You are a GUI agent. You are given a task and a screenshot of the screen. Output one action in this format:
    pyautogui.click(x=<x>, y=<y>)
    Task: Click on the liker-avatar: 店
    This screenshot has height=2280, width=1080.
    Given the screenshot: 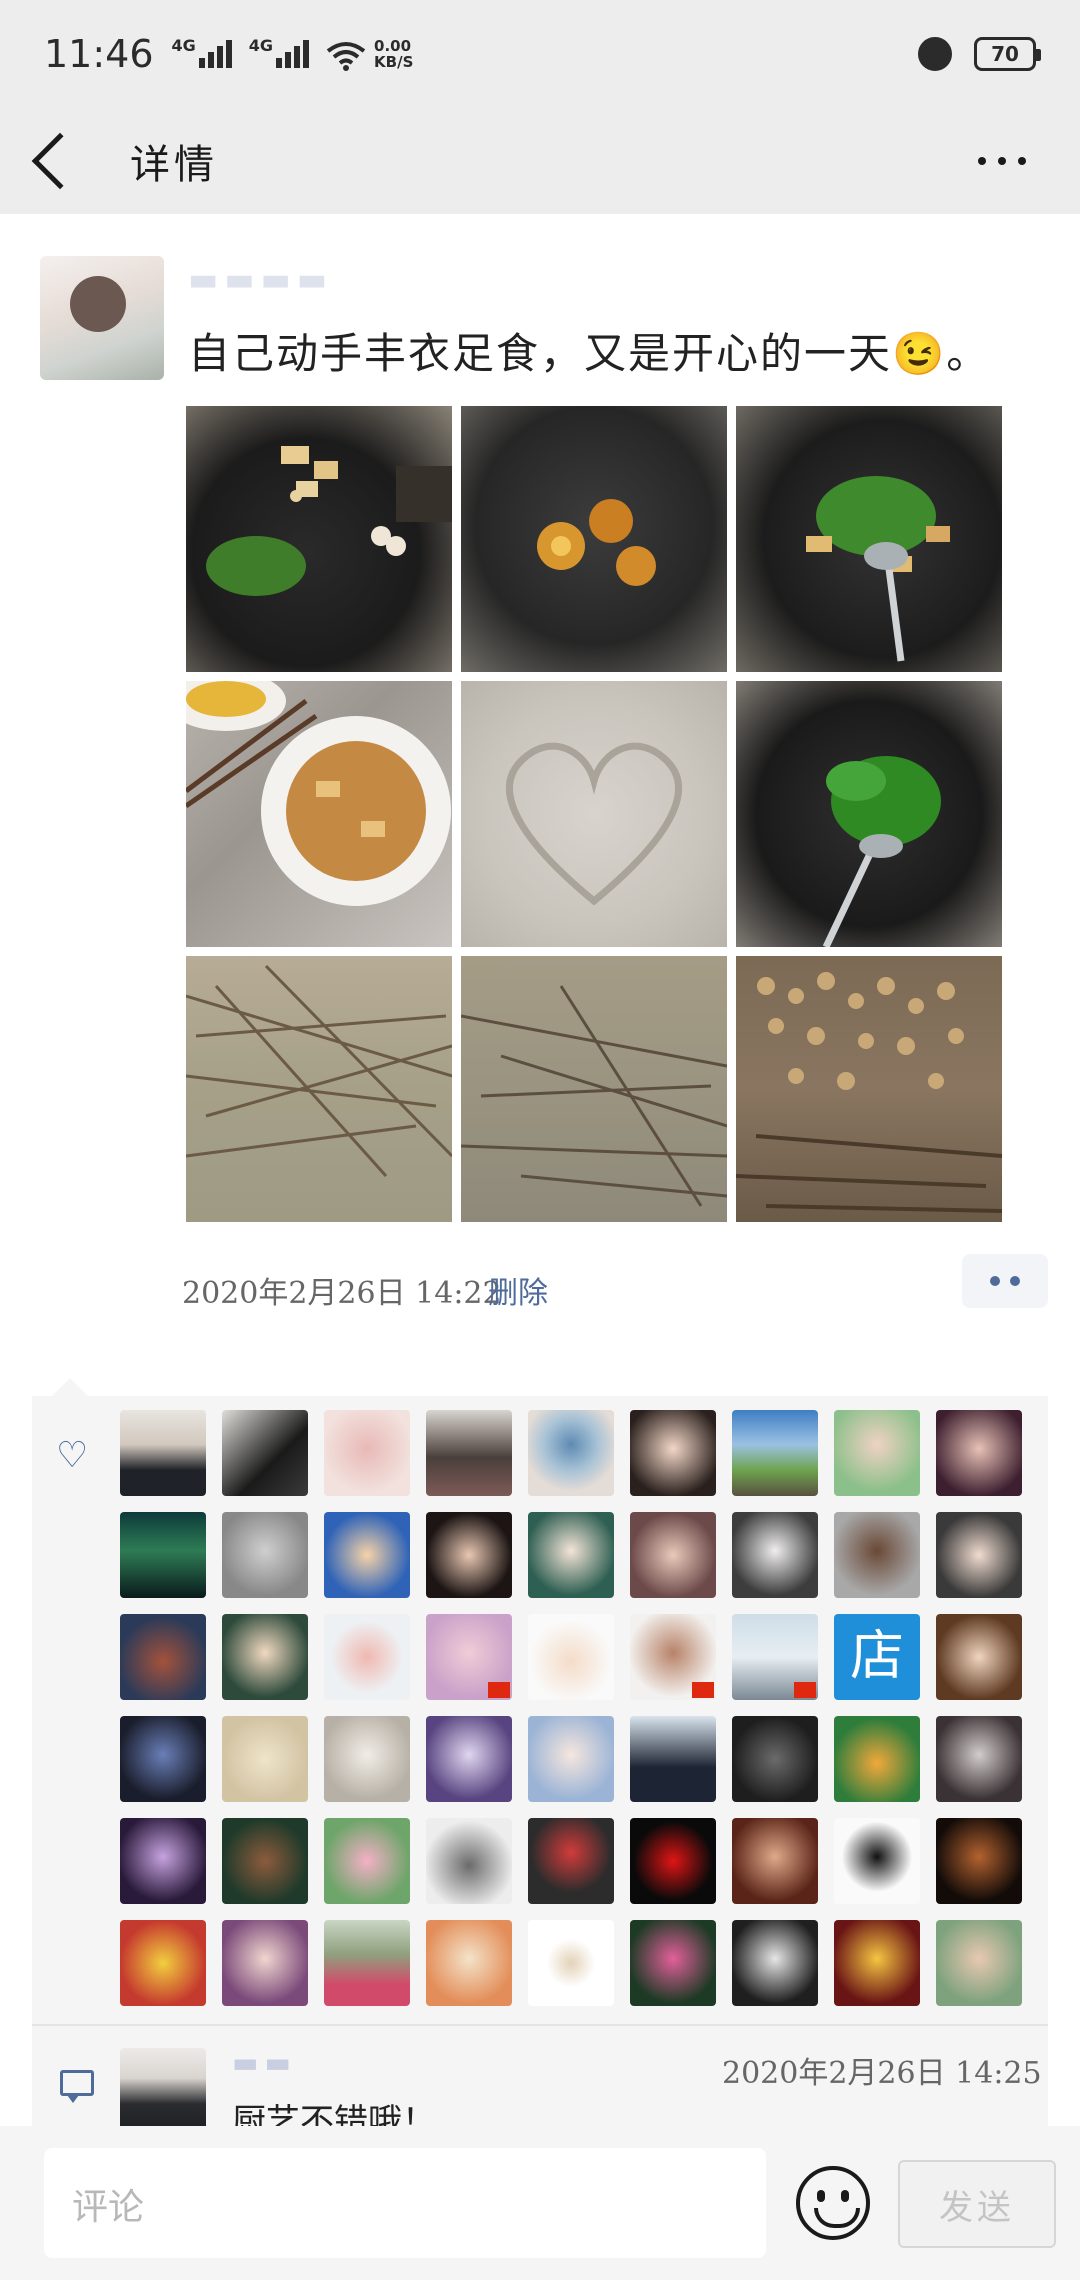 What is the action you would take?
    pyautogui.click(x=877, y=1657)
    